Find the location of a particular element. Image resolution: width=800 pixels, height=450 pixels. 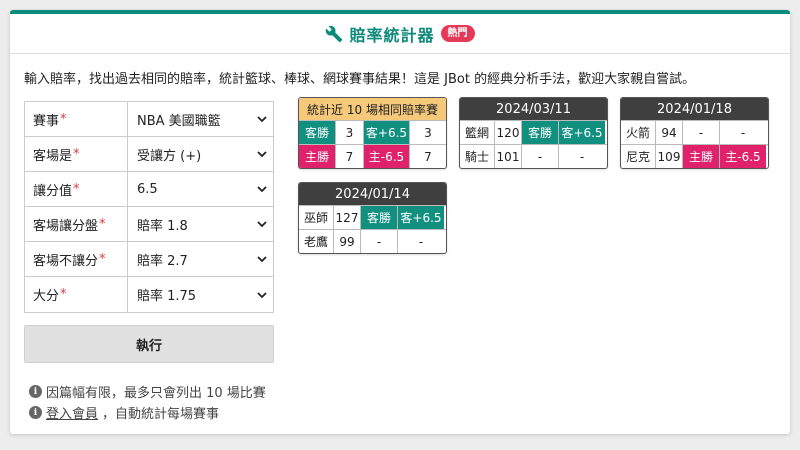

note-login: i 登入會員 ，自動統計每場賽事 is located at coordinates (147, 412).